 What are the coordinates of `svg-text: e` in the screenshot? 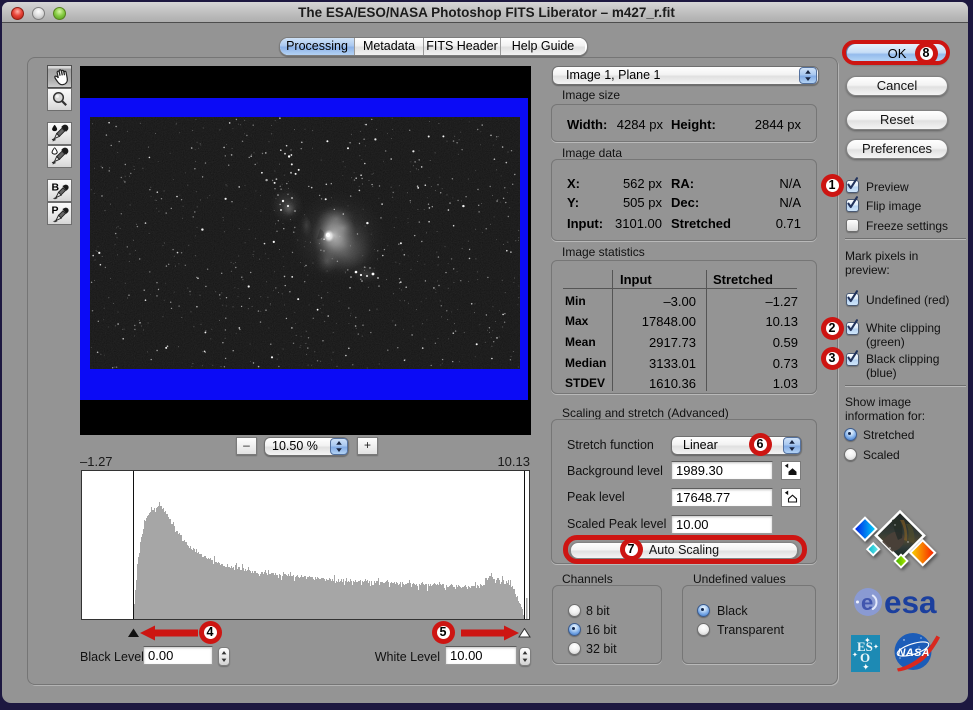 It's located at (867, 602).